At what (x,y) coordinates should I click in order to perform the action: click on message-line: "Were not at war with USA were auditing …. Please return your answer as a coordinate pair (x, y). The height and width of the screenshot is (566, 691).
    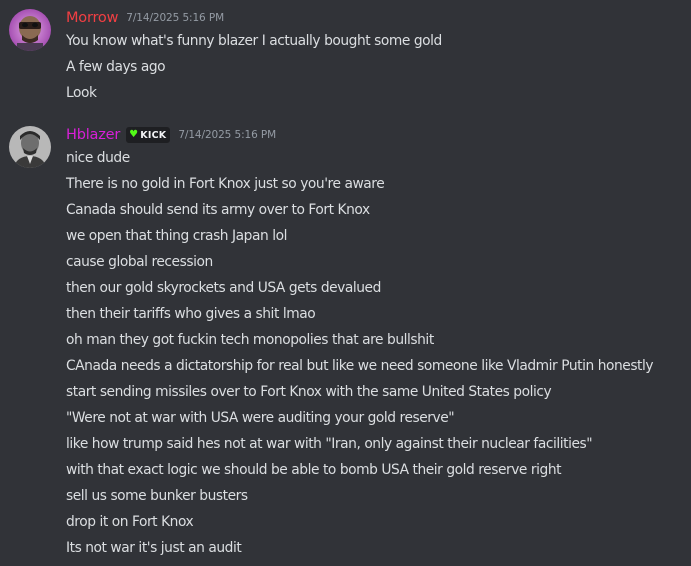
    Looking at the image, I should click on (260, 418).